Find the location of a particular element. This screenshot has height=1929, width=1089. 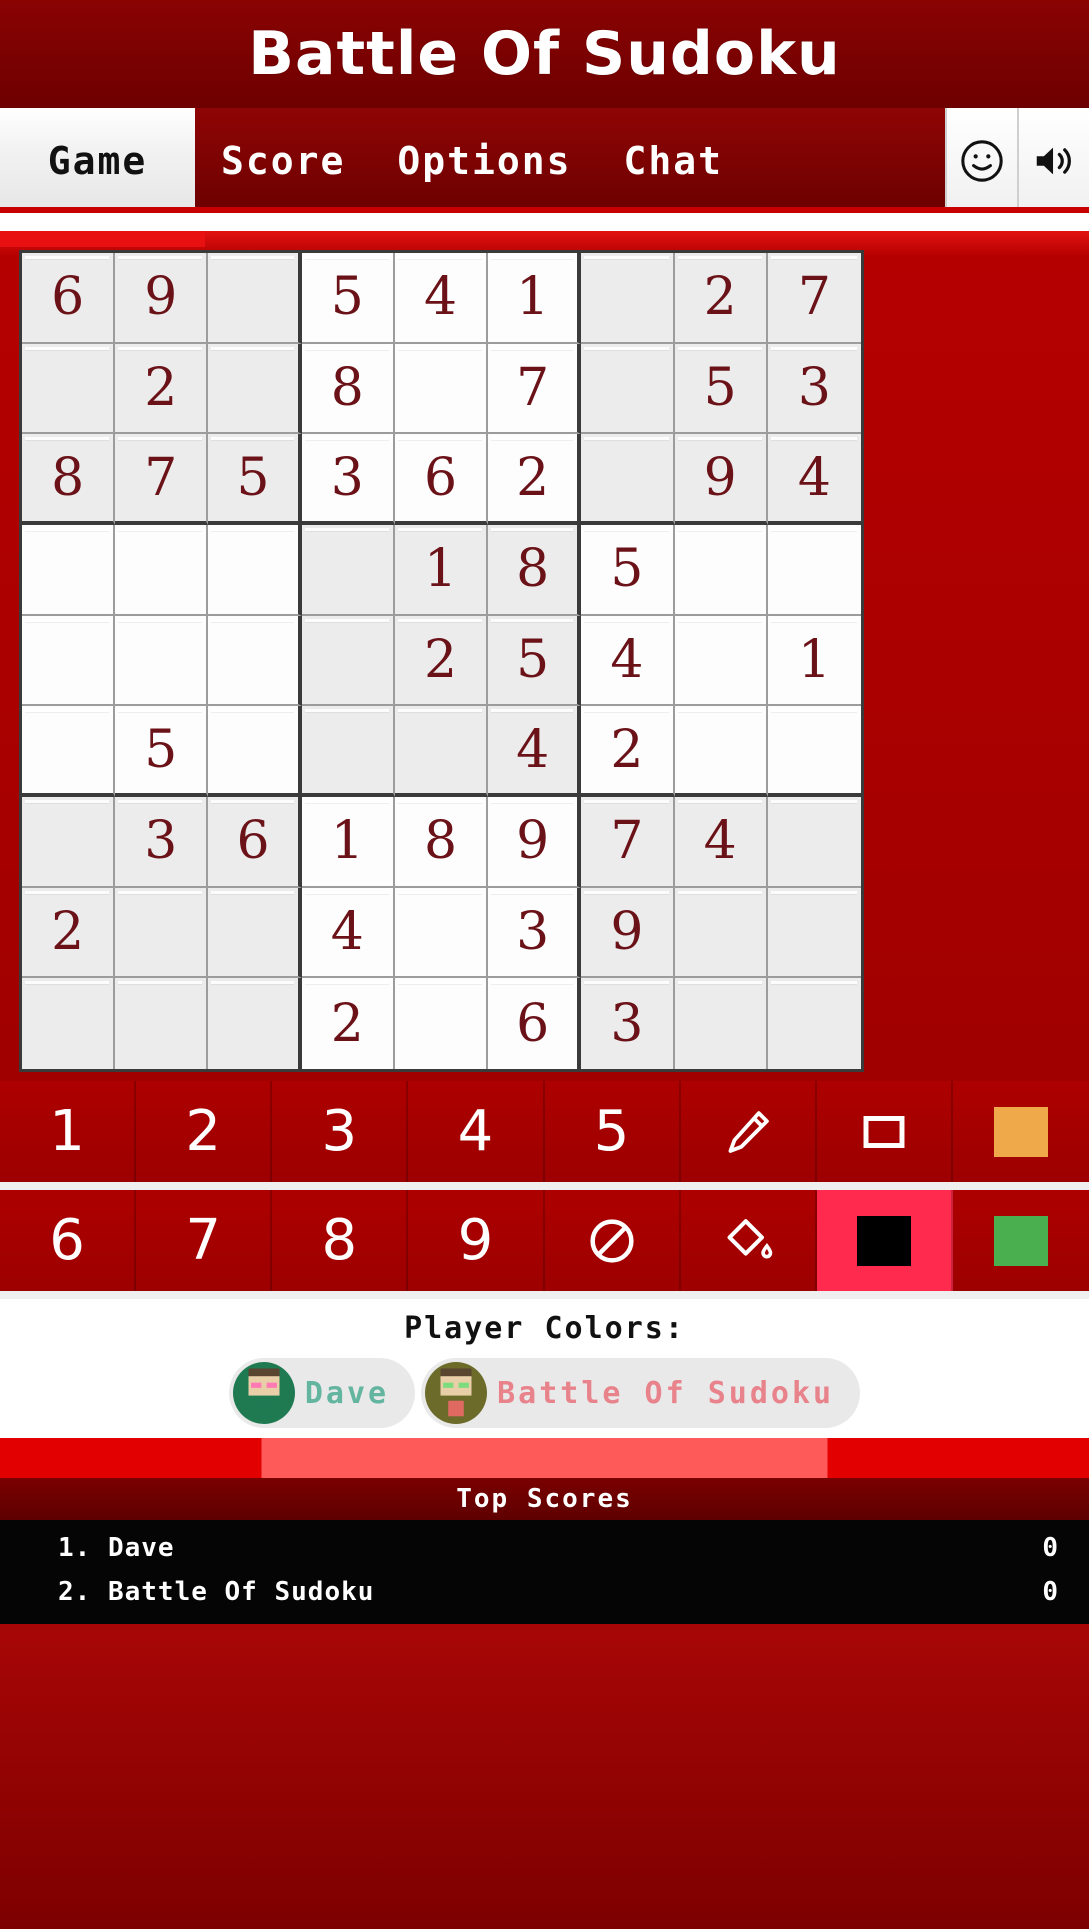

sudoku-cell-r8c6: 3 is located at coordinates (535, 933).